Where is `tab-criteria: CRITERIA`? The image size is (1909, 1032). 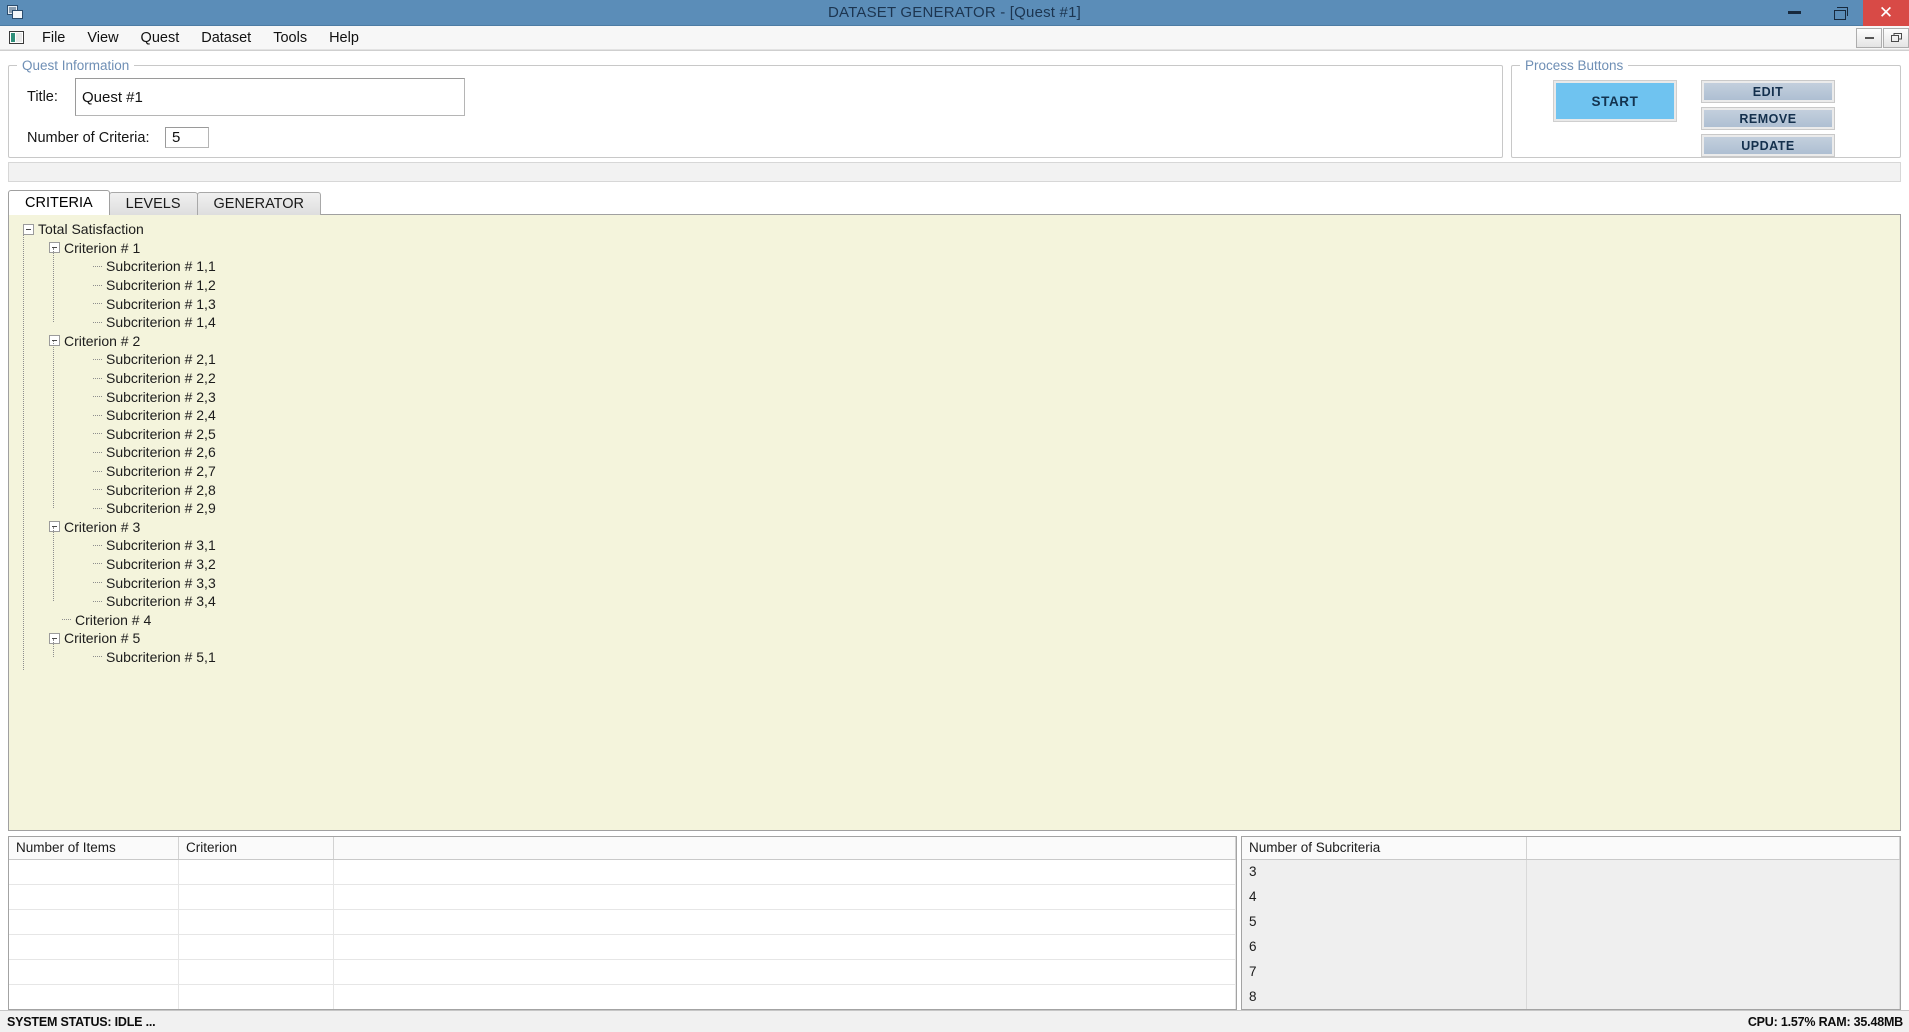
tab-criteria: CRITERIA is located at coordinates (59, 202).